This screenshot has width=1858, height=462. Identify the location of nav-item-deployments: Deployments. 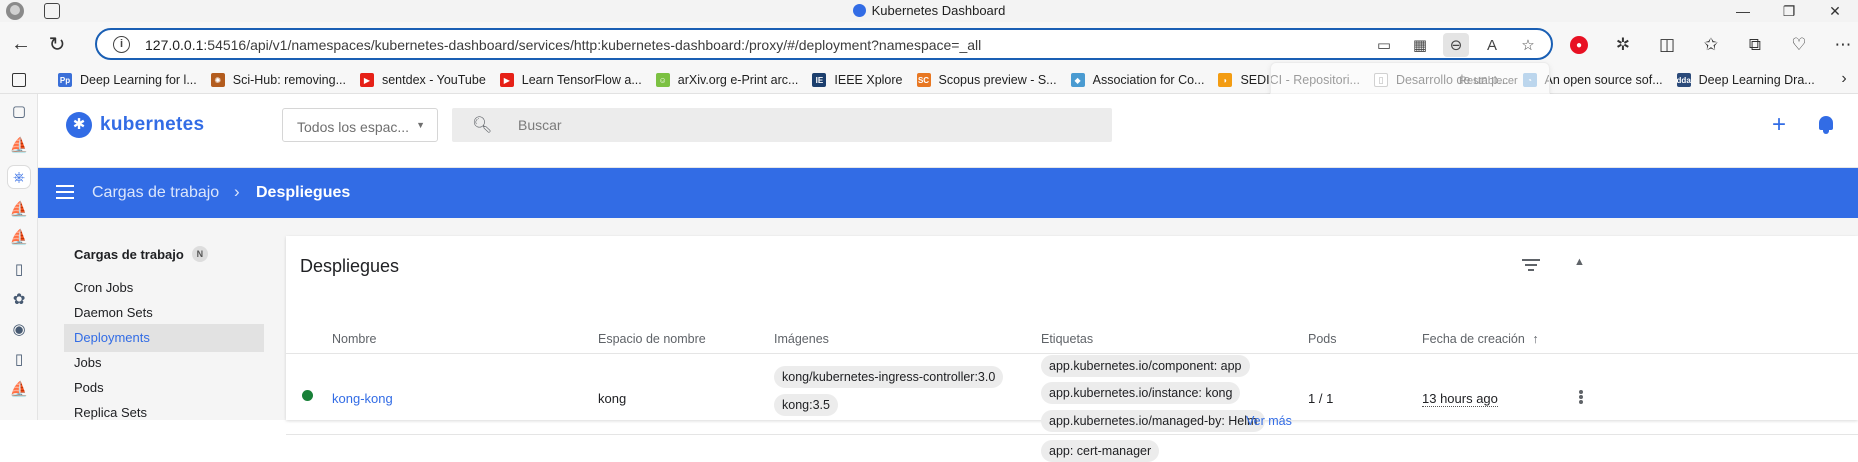
(164, 338).